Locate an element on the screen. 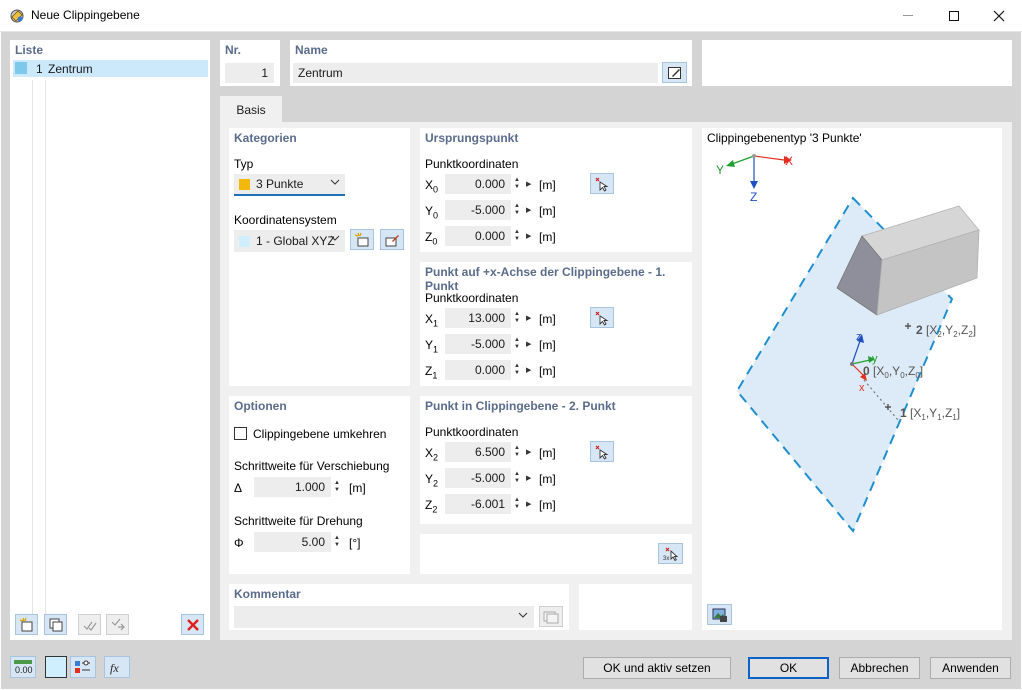  edit-object-icon is located at coordinates (392, 240).